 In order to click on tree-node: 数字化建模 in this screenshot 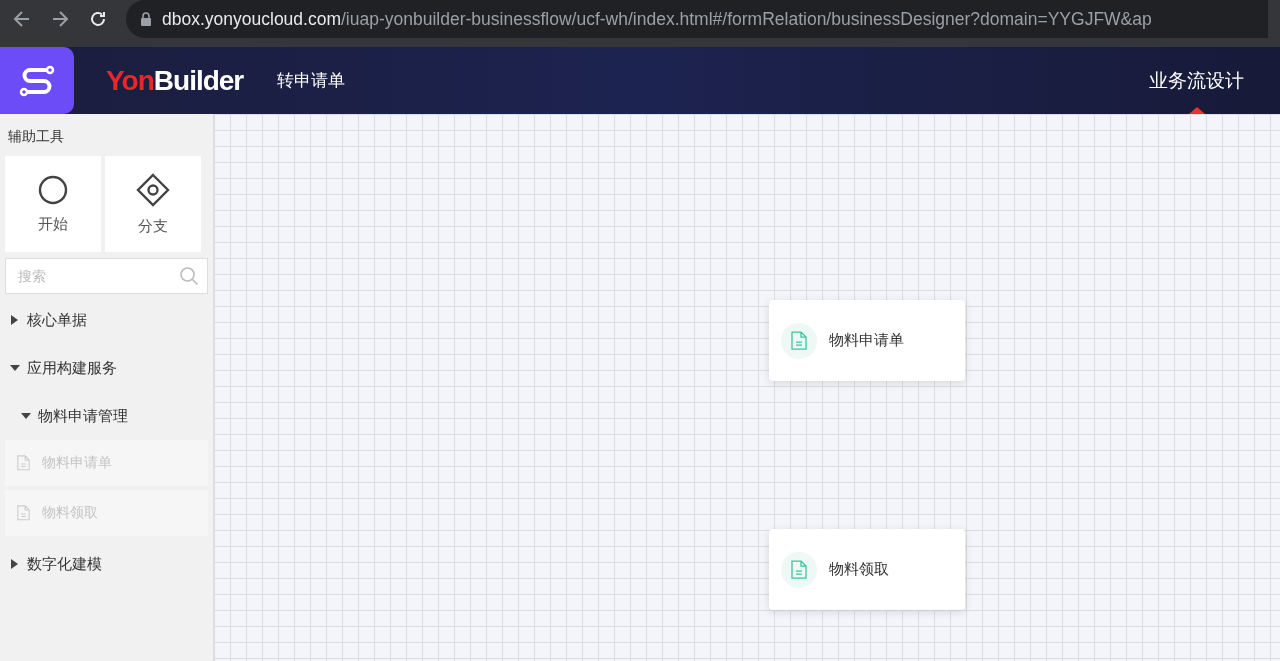, I will do `click(106, 564)`.